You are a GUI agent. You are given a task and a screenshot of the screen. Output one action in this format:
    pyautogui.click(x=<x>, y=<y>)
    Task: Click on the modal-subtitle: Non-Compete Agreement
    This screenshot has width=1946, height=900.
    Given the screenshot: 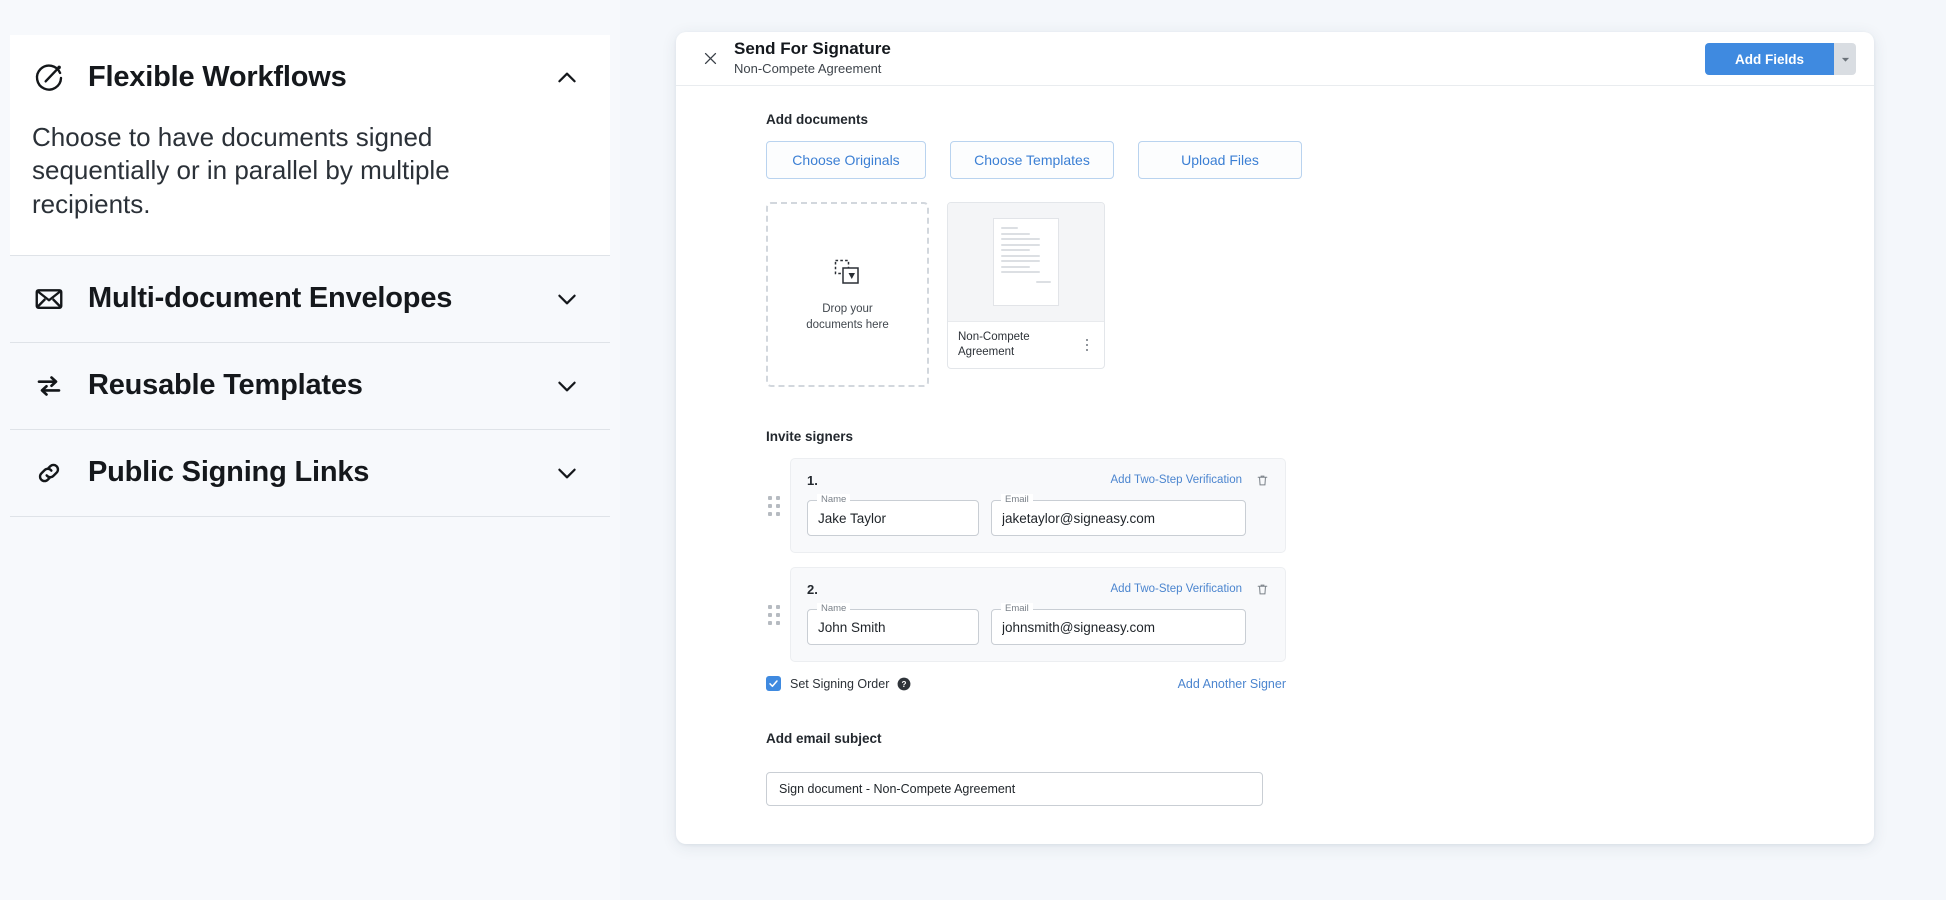 What is the action you would take?
    pyautogui.click(x=808, y=69)
    